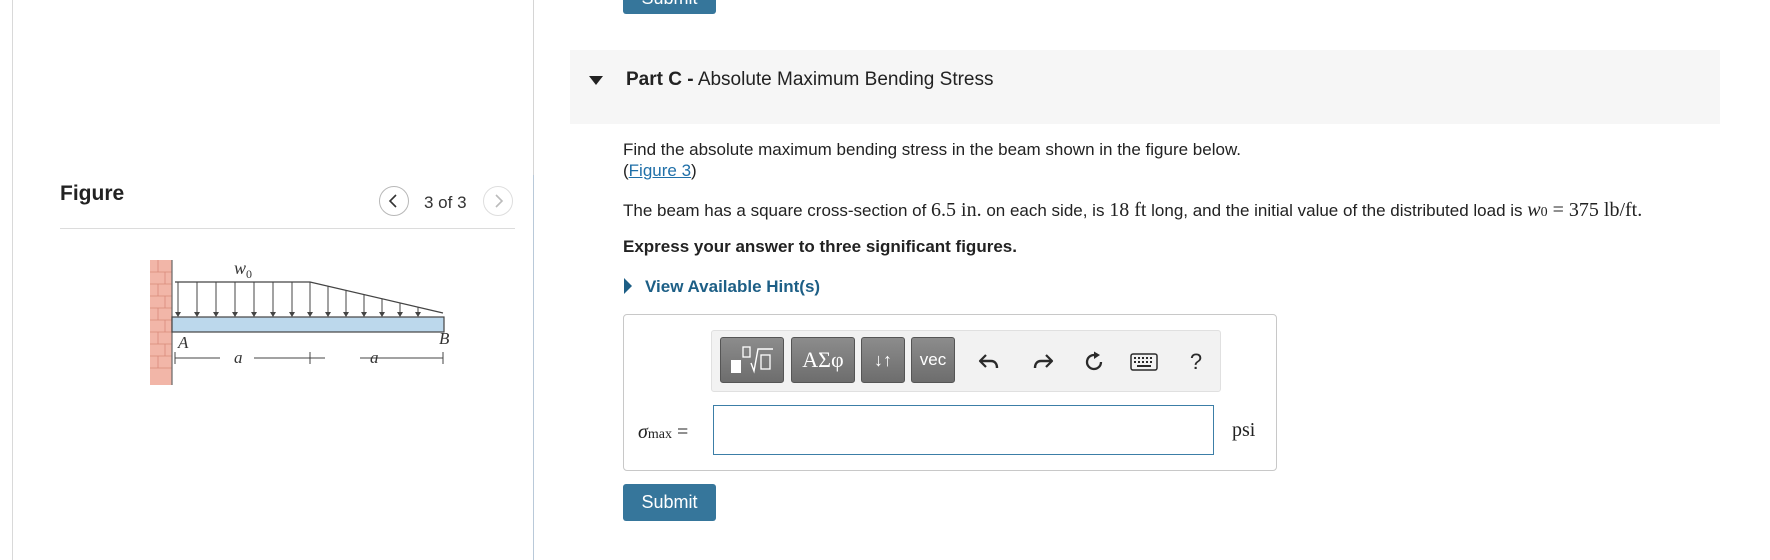 Image resolution: width=1770 pixels, height=560 pixels. Describe the element at coordinates (669, 7) in the screenshot. I see `previous-submit-button: Submit` at that location.